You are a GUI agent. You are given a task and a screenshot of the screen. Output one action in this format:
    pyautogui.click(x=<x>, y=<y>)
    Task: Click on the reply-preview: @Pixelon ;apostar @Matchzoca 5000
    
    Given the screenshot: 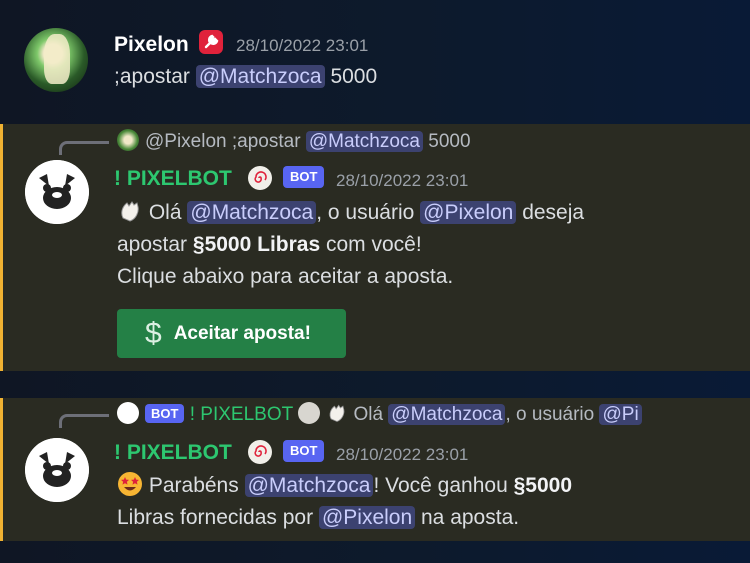 What is the action you would take?
    pyautogui.click(x=294, y=141)
    